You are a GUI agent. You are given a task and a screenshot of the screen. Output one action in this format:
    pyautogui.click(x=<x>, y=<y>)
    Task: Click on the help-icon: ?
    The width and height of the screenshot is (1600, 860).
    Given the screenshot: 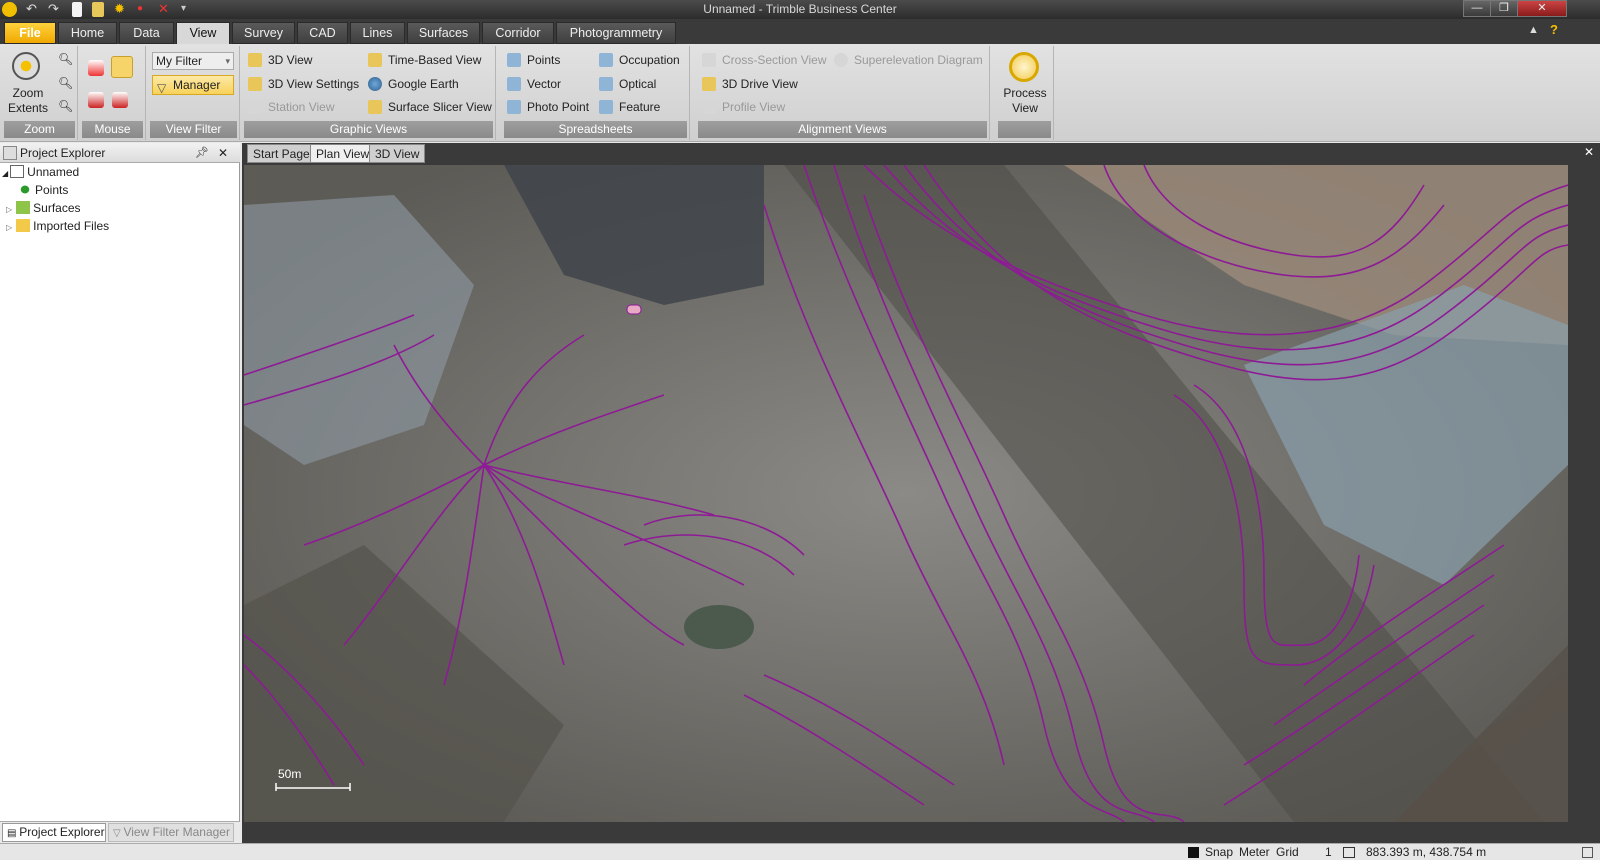 What is the action you would take?
    pyautogui.click(x=1554, y=29)
    